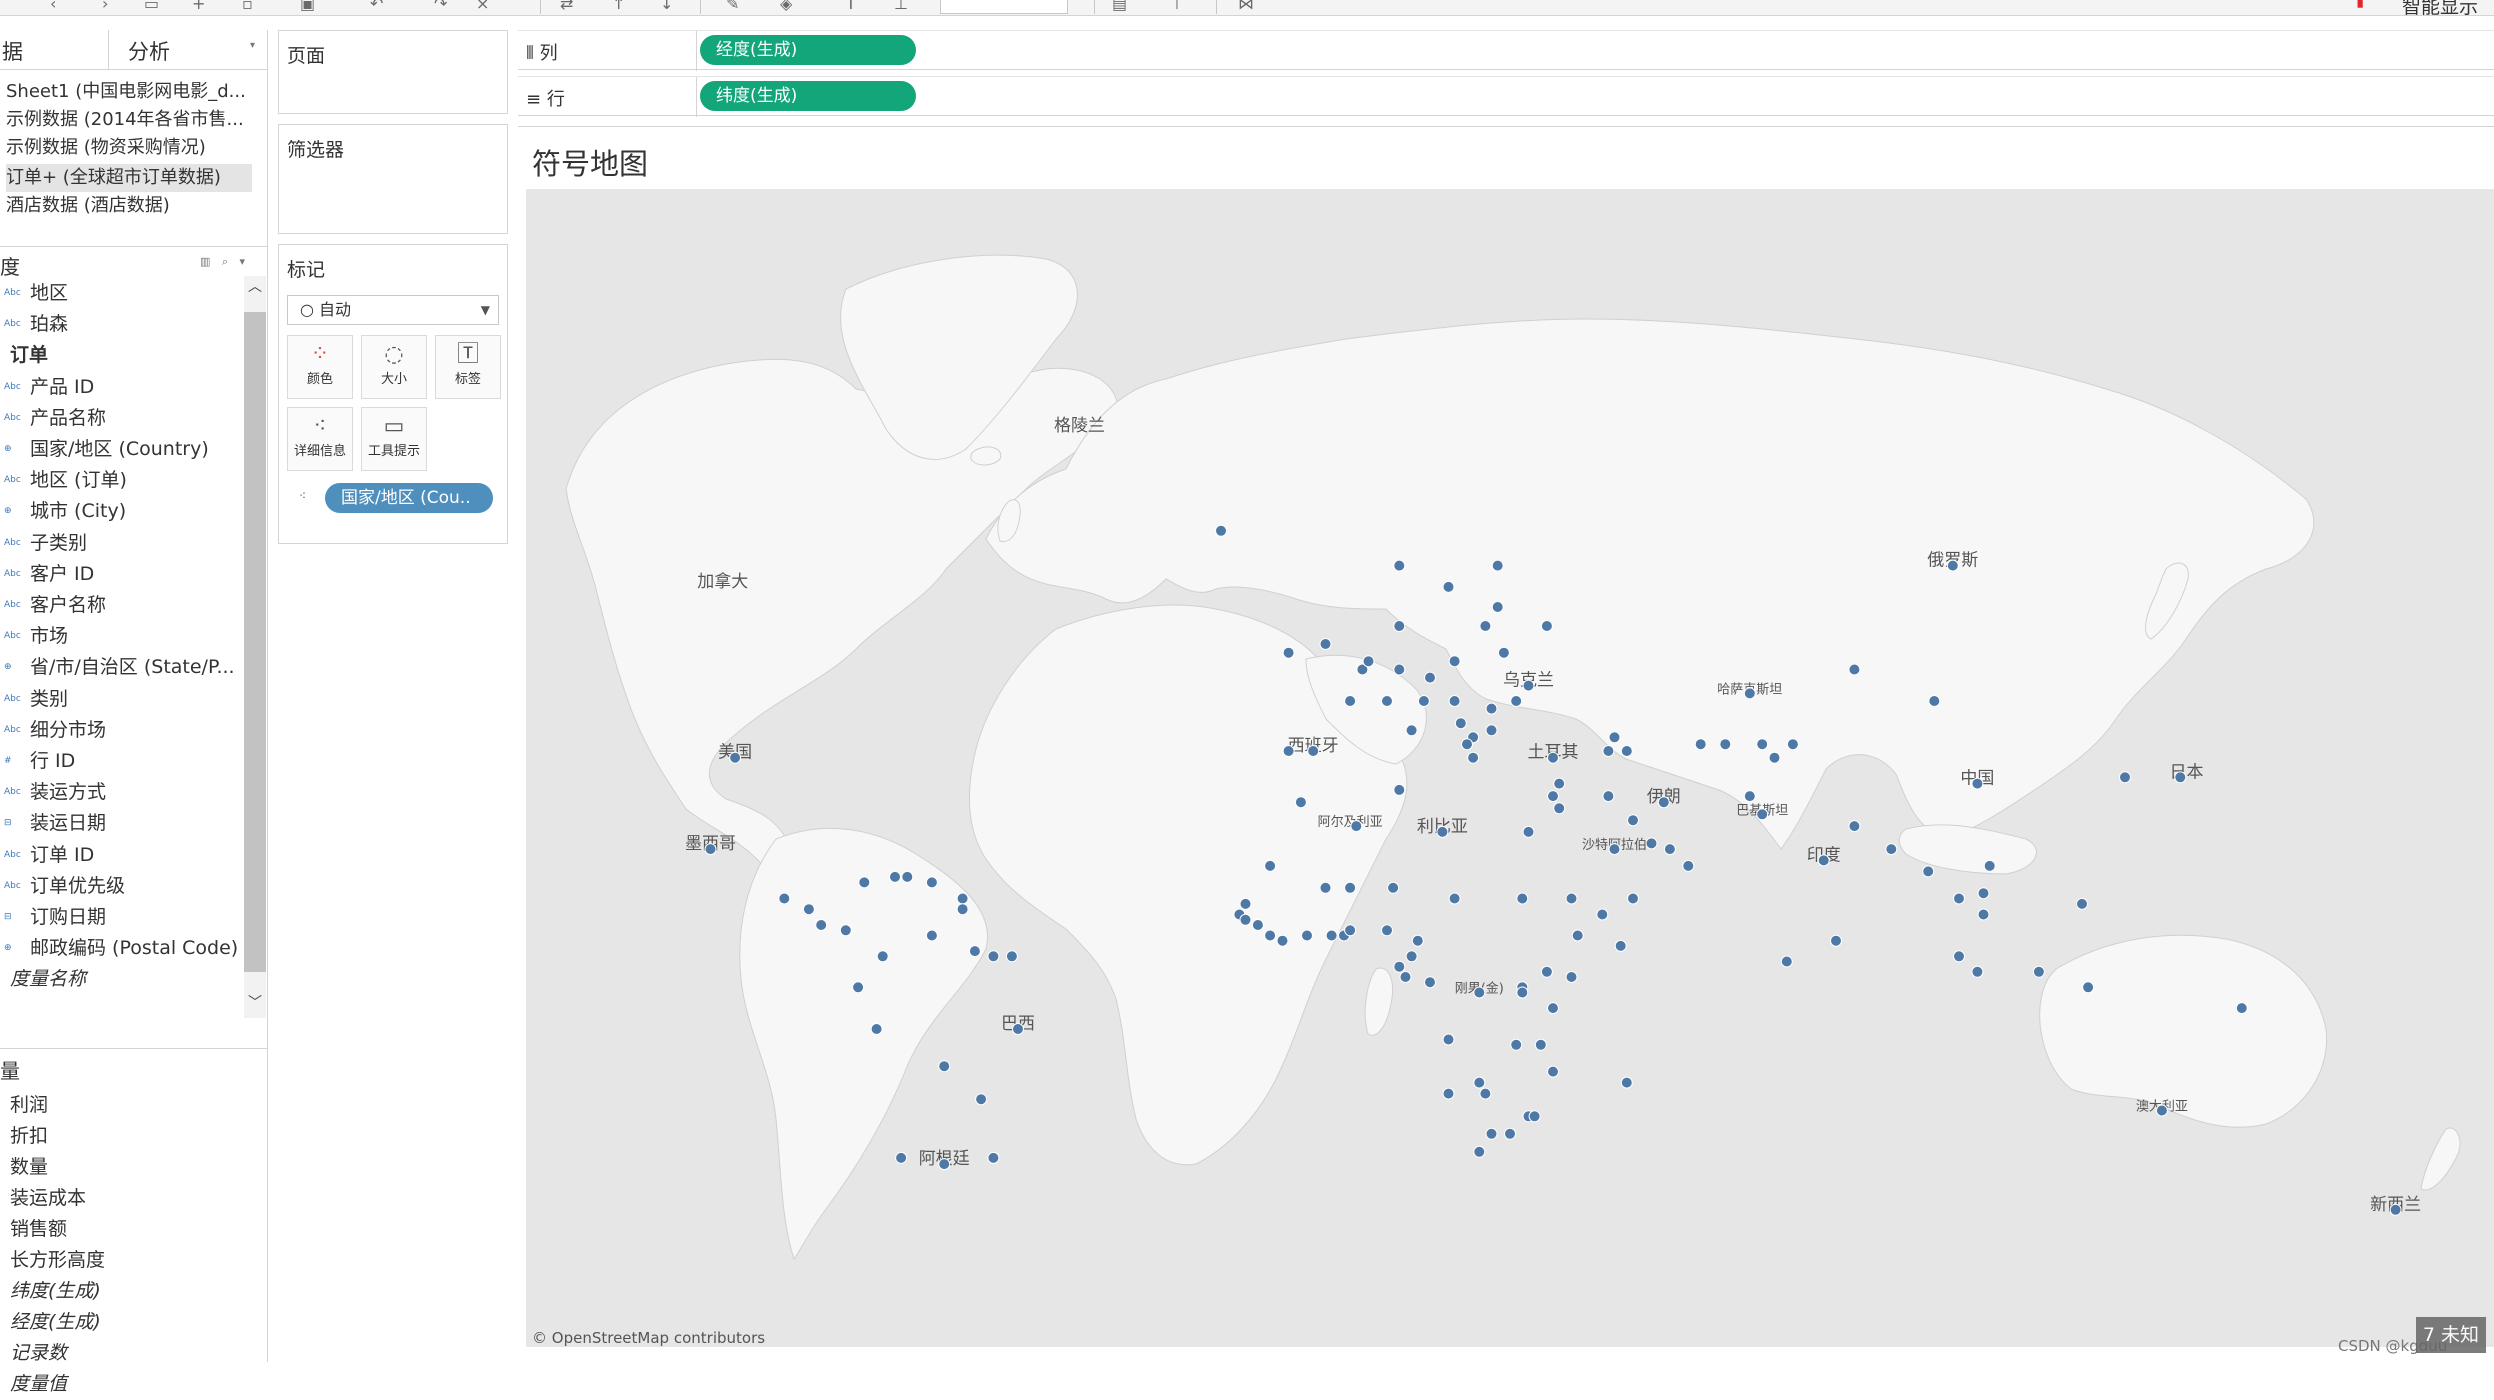 Image resolution: width=2494 pixels, height=1400 pixels. What do you see at coordinates (120, 387) in the screenshot?
I see `dimension-field: Abc 产品 ID` at bounding box center [120, 387].